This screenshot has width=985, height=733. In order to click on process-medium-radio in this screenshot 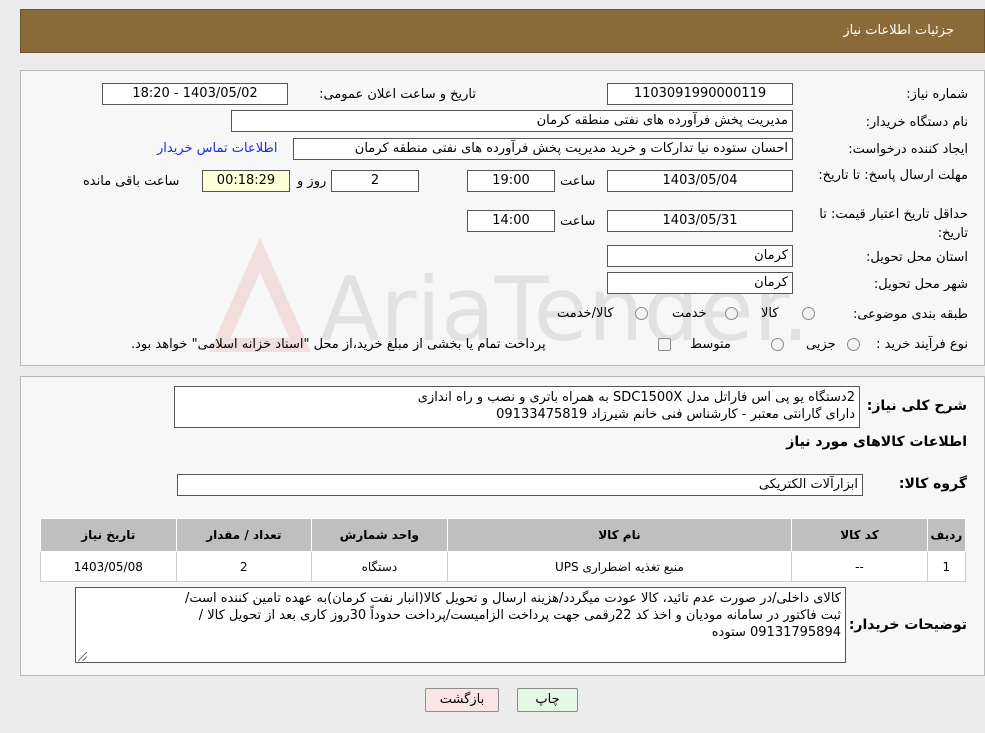, I will do `click(777, 344)`.